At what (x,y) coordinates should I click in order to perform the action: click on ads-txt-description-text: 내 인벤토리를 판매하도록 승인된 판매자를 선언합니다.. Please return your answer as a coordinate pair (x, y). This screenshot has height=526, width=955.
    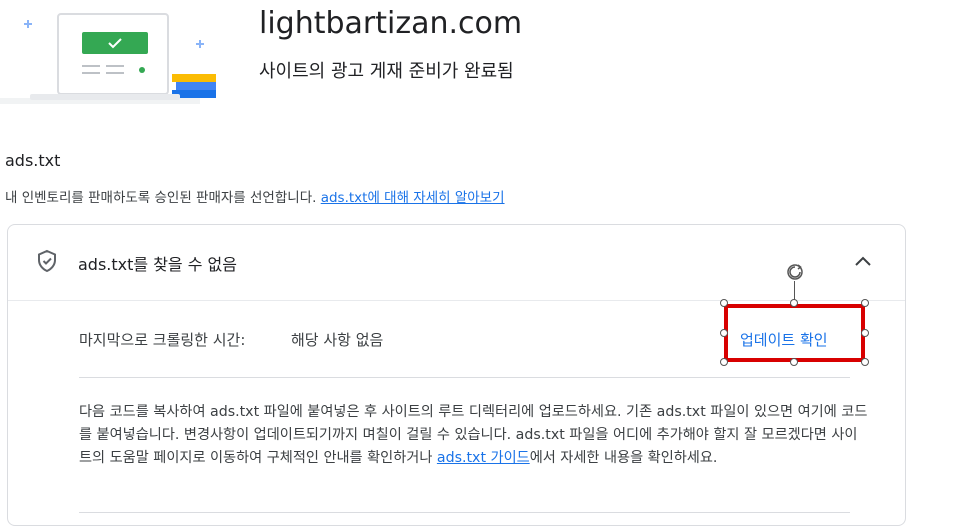
    Looking at the image, I should click on (163, 198).